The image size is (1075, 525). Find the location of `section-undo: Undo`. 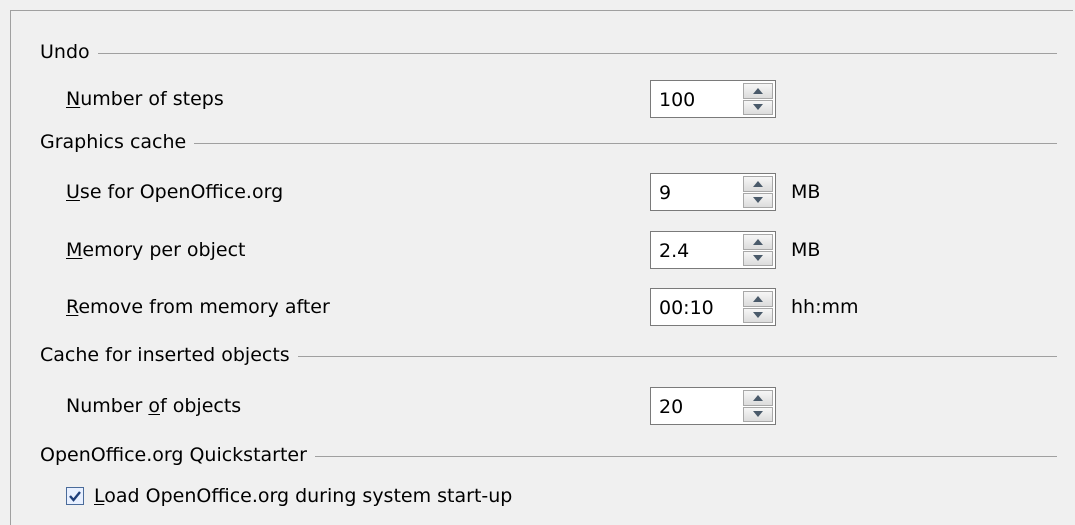

section-undo: Undo is located at coordinates (548, 52).